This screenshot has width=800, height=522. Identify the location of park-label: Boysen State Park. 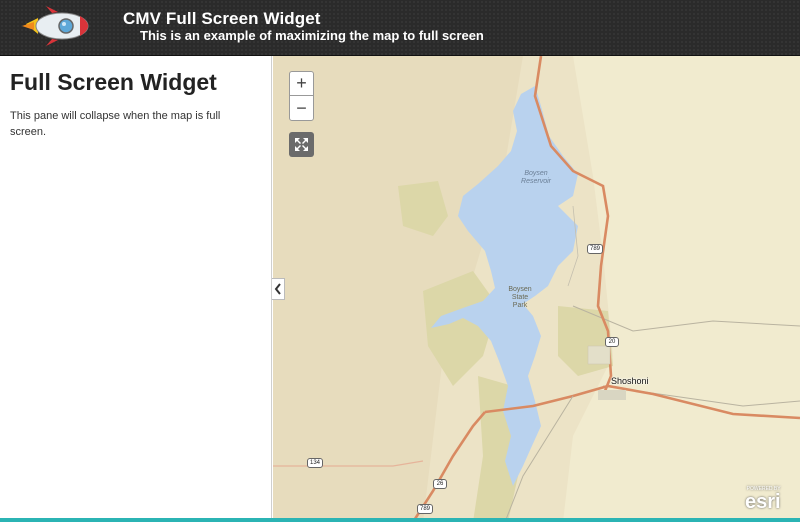
(520, 297).